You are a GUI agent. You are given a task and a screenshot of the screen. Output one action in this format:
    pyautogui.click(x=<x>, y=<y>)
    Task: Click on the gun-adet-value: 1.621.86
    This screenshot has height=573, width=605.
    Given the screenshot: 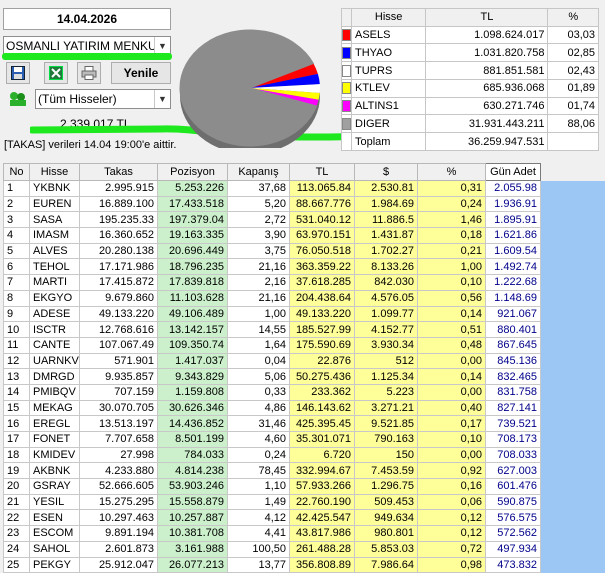 What is the action you would take?
    pyautogui.click(x=513, y=236)
    